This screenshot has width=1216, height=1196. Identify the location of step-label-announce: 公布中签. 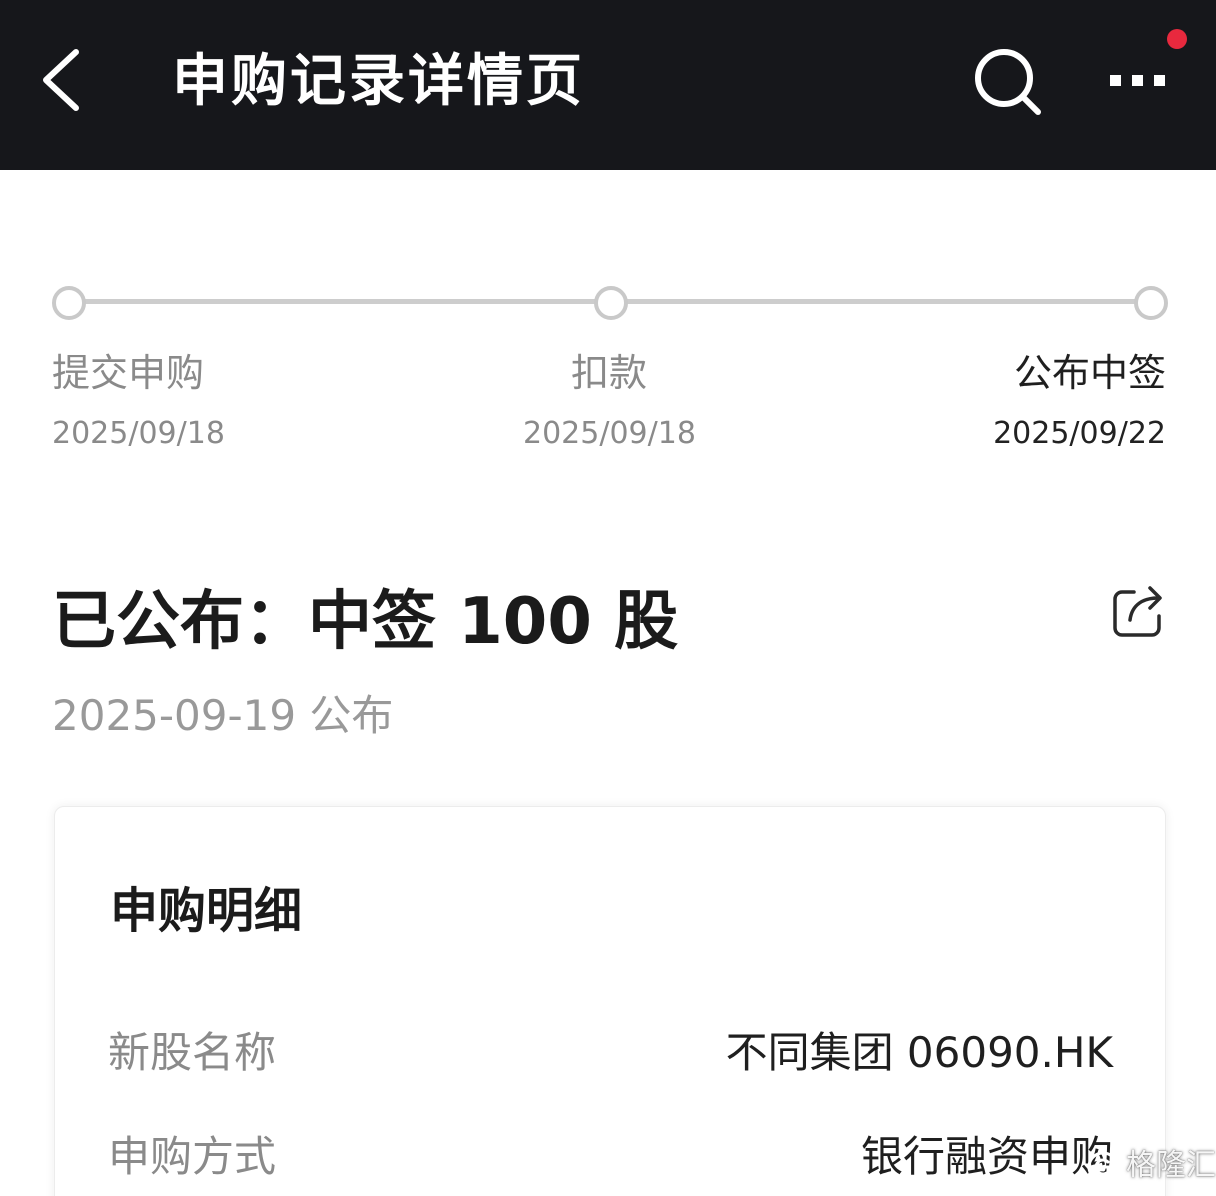
(1089, 373).